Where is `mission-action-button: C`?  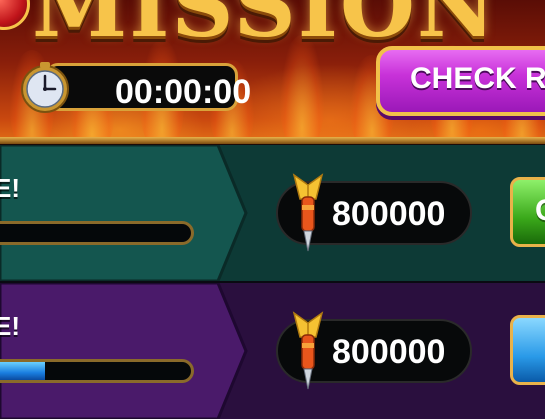 mission-action-button: C is located at coordinates (527, 212).